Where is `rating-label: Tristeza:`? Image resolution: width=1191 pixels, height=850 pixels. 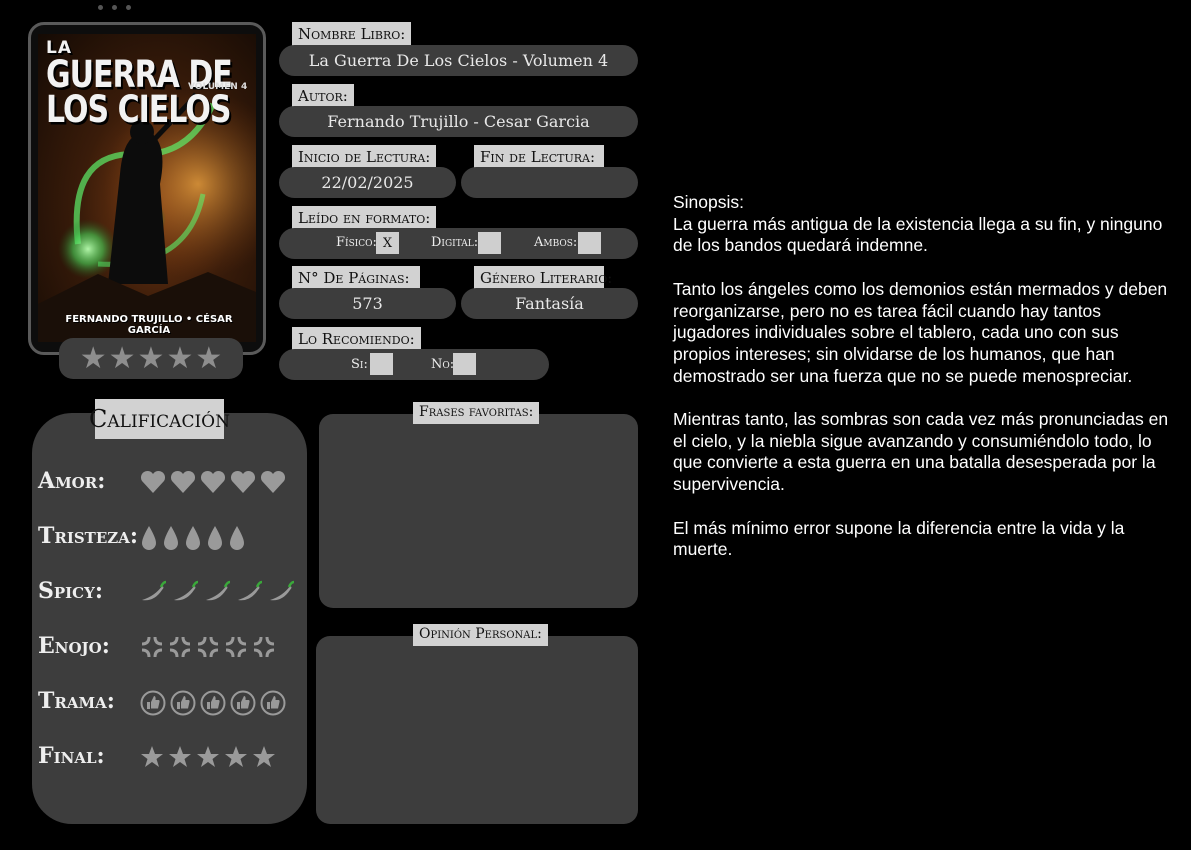
rating-label: Tristeza: is located at coordinates (88, 536).